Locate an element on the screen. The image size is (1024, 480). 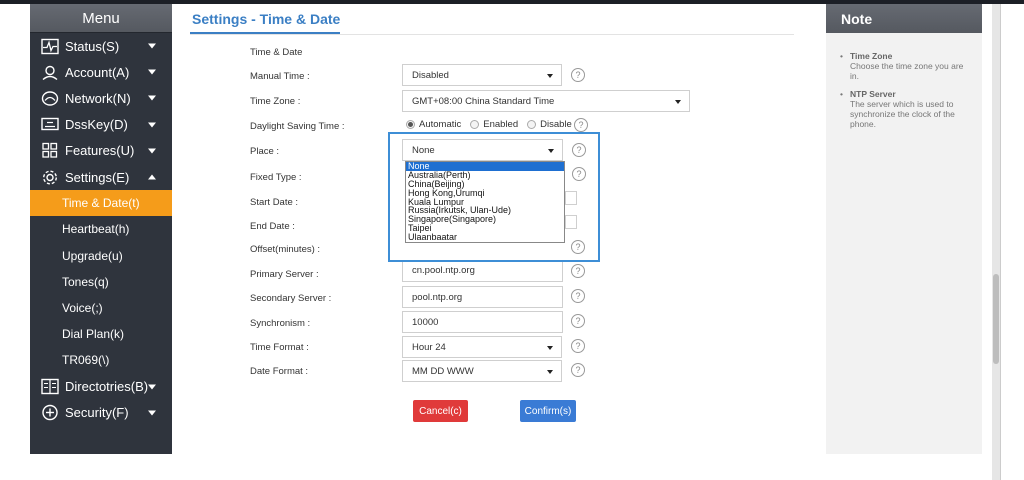
synchronism-value: 10000 is located at coordinates (425, 322).